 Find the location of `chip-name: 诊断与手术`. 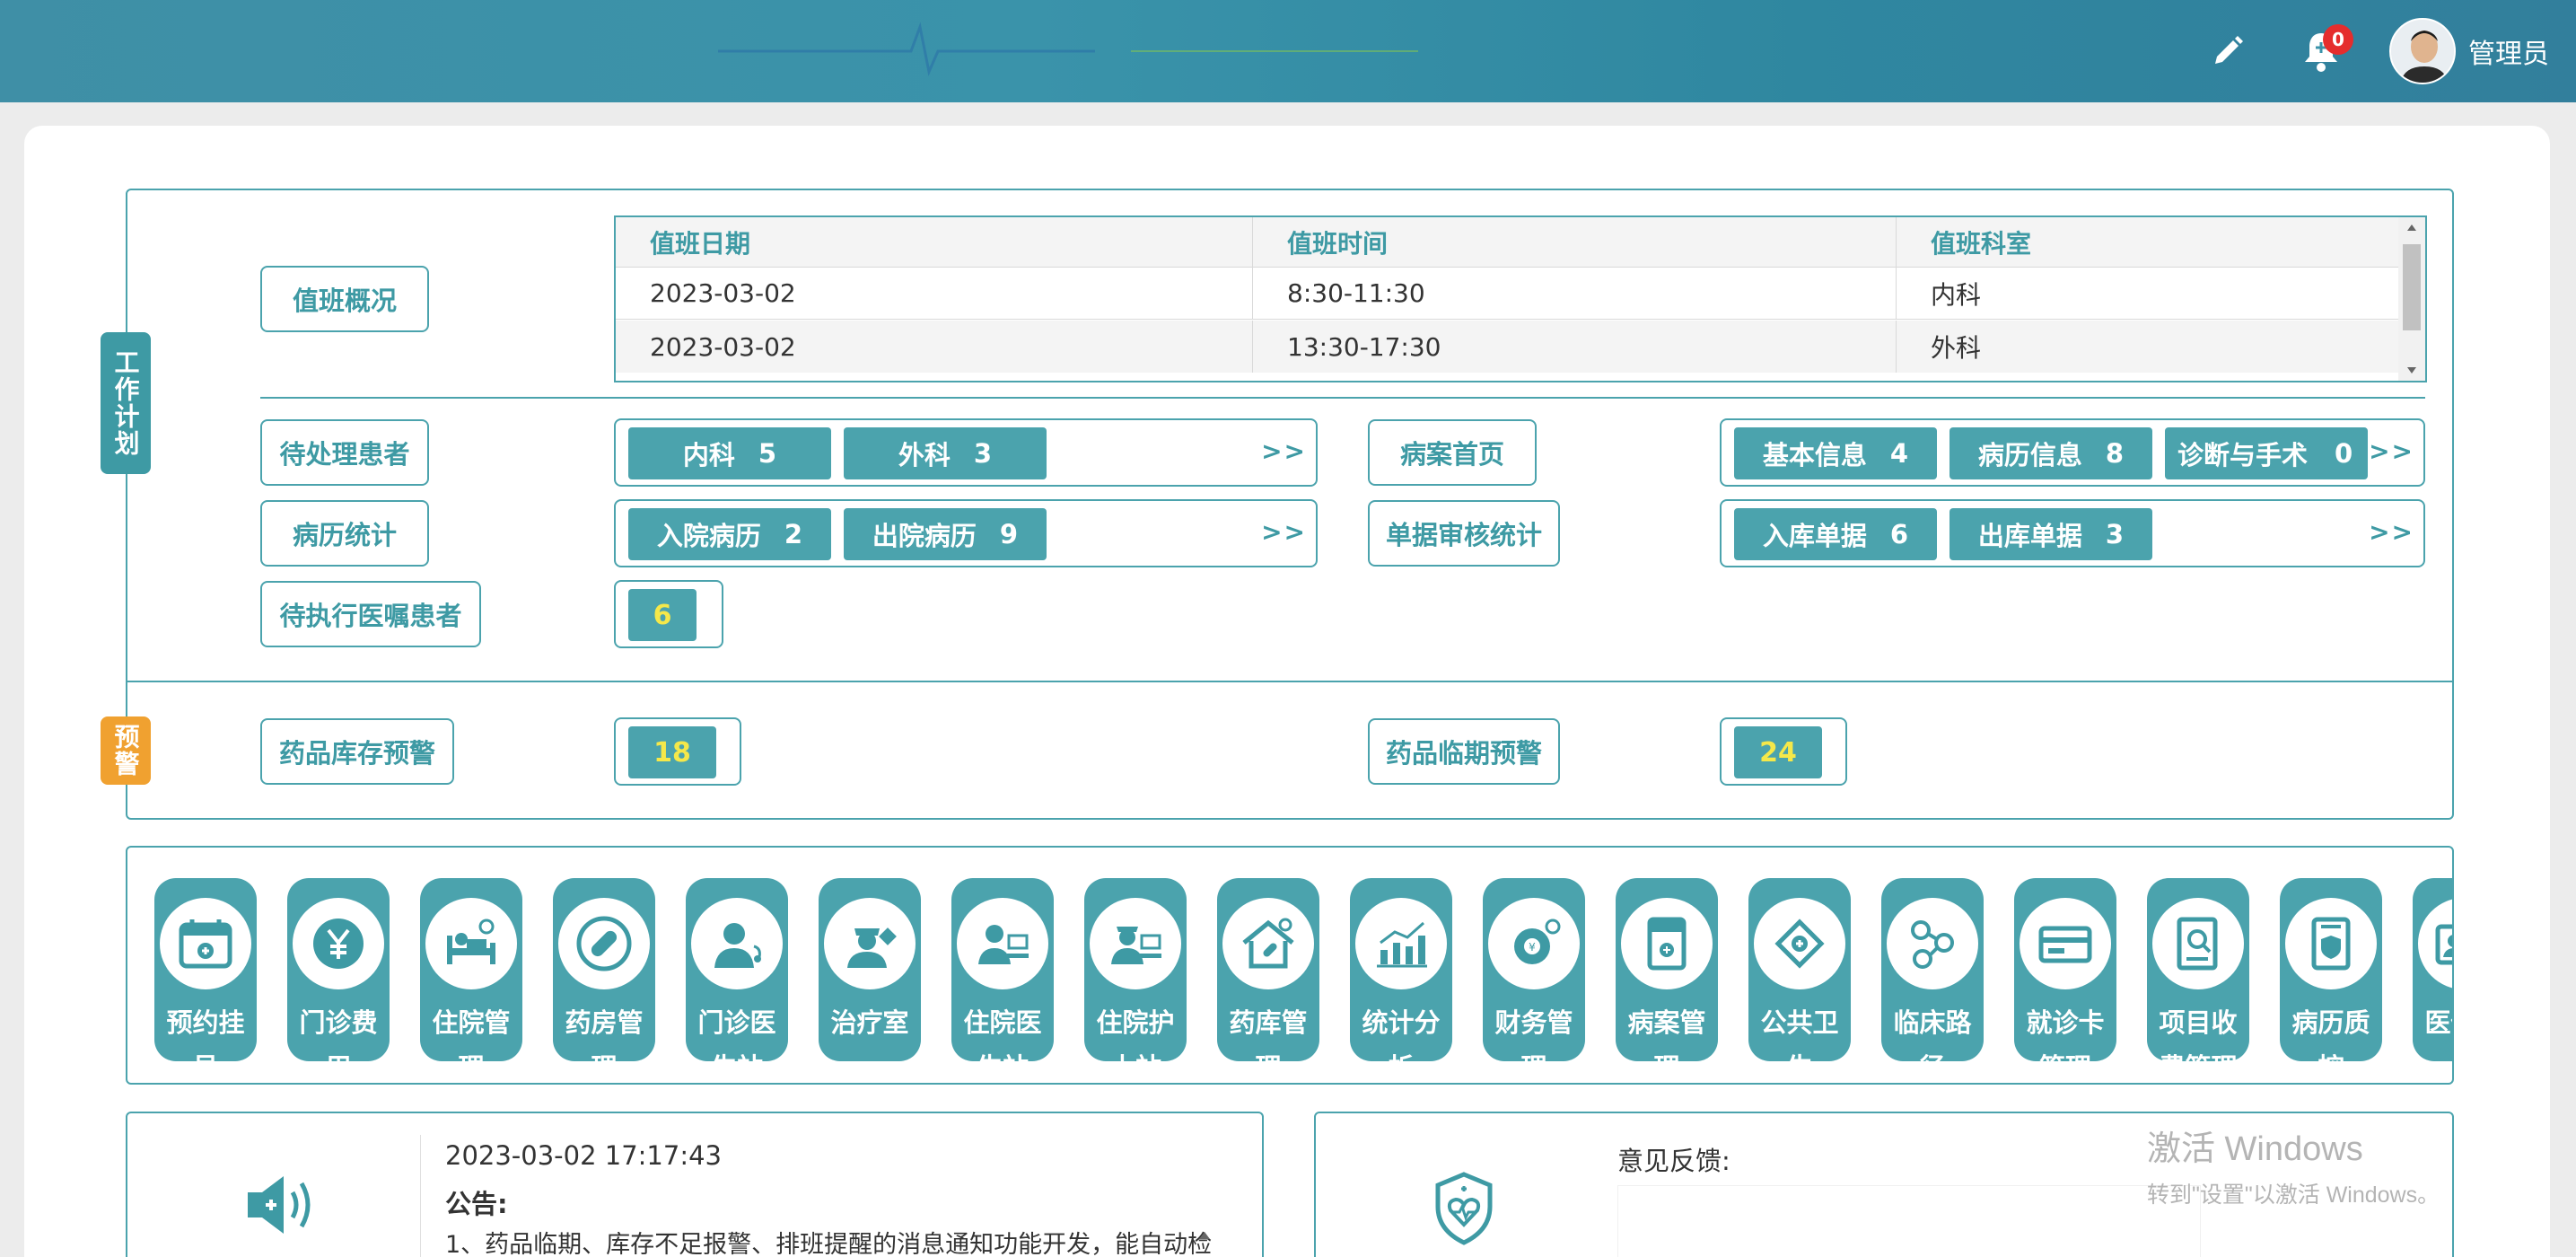

chip-name: 诊断与手术 is located at coordinates (2243, 455).